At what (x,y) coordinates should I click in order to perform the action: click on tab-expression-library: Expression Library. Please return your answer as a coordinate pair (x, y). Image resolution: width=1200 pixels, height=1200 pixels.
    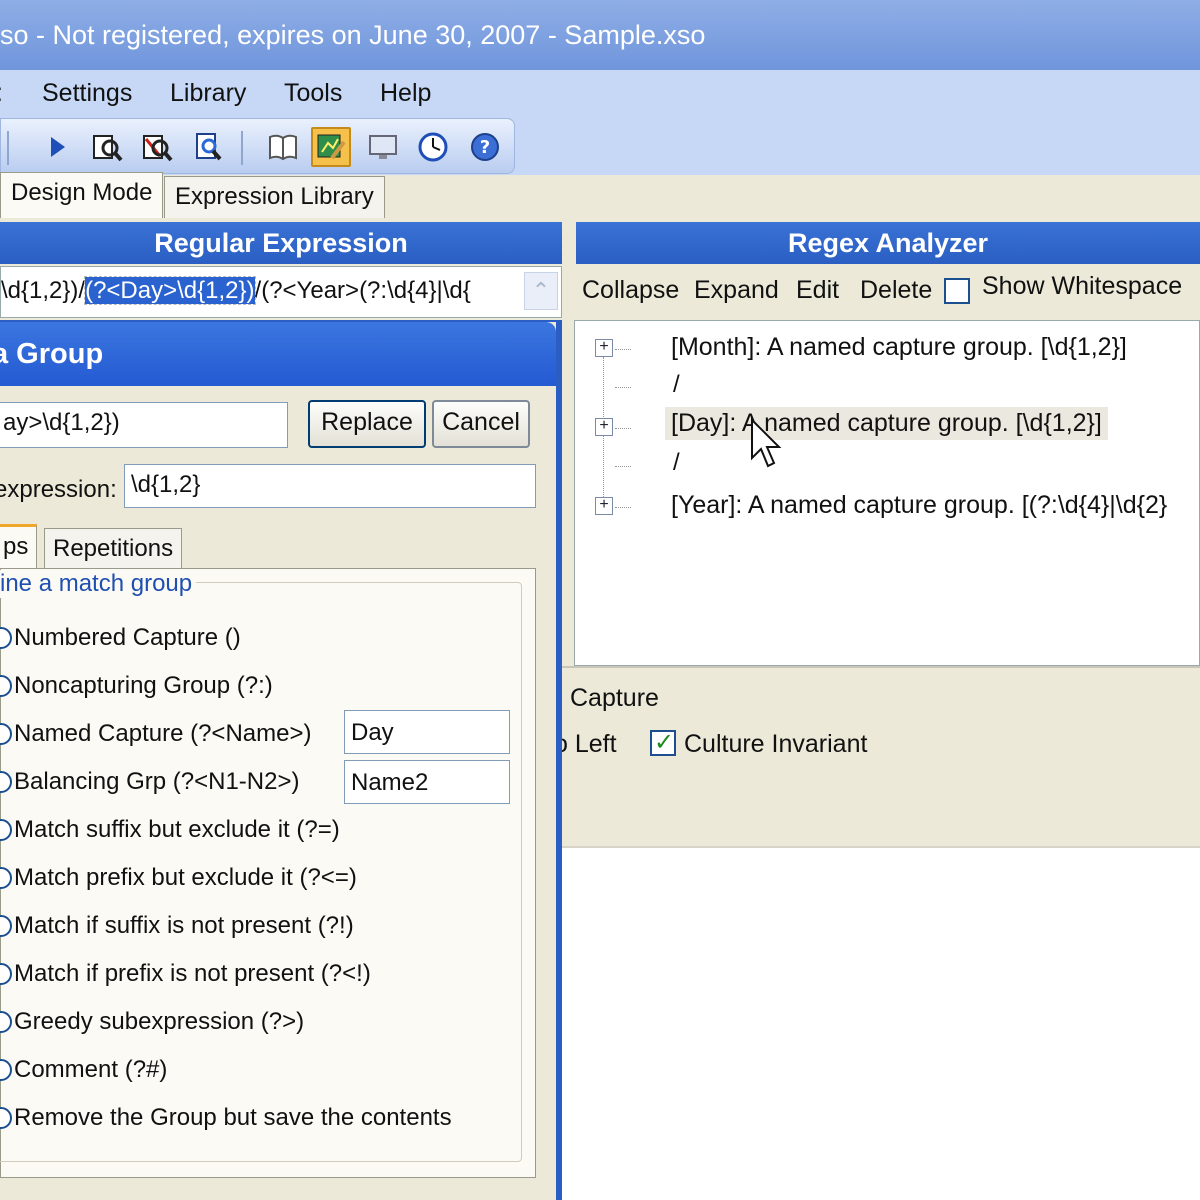
    Looking at the image, I should click on (274, 197).